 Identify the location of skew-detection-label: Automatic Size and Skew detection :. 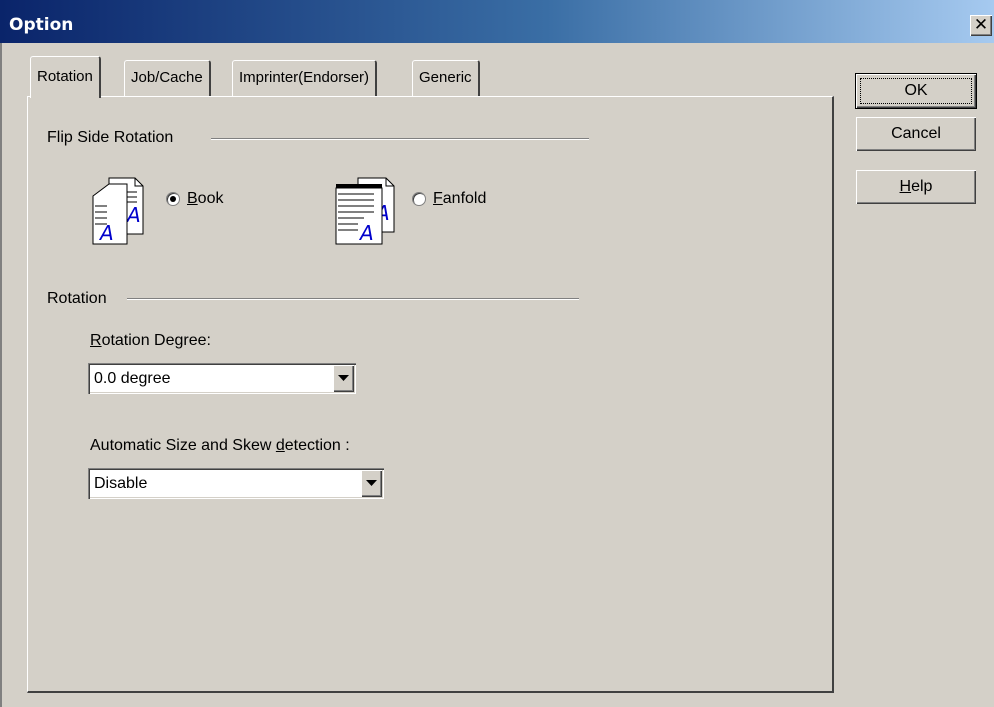
(220, 446).